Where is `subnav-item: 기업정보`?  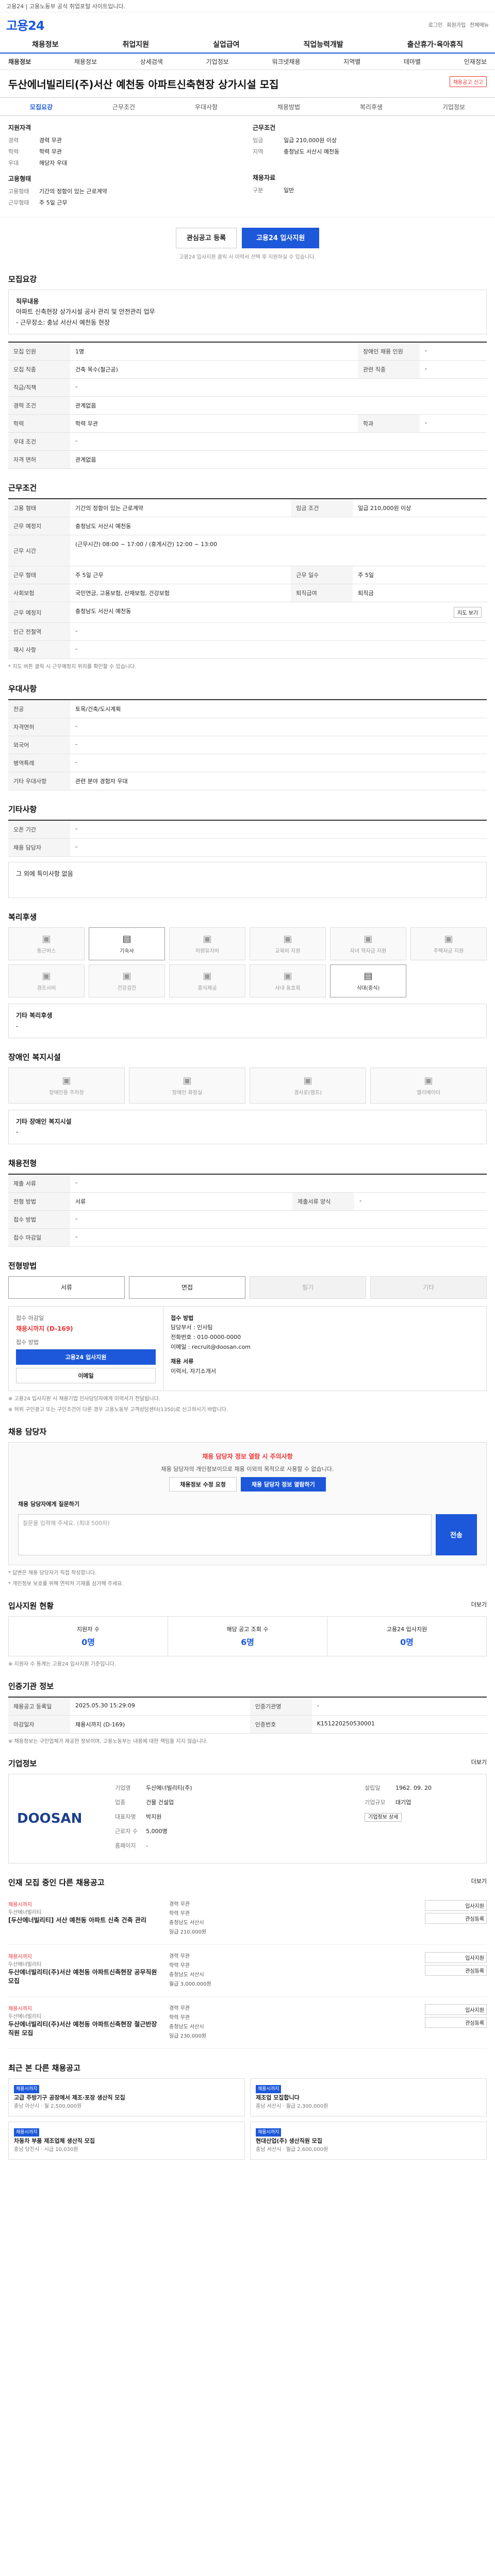
subnav-item: 기업정보 is located at coordinates (217, 61).